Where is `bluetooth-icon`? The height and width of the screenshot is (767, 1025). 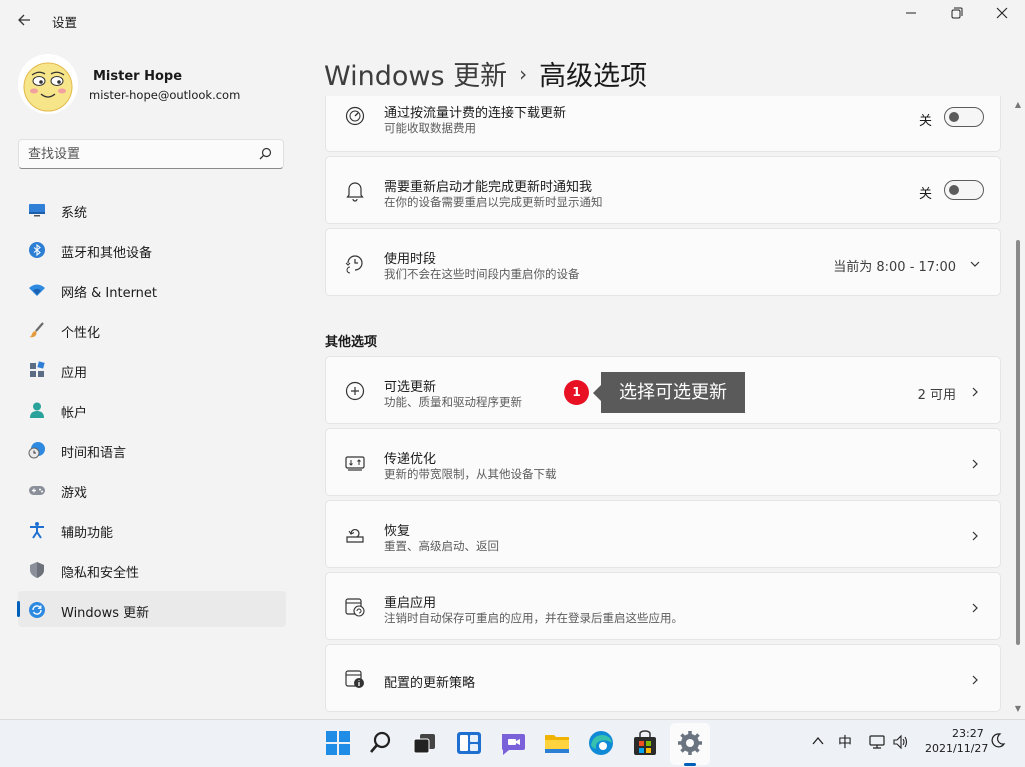
bluetooth-icon is located at coordinates (37, 250).